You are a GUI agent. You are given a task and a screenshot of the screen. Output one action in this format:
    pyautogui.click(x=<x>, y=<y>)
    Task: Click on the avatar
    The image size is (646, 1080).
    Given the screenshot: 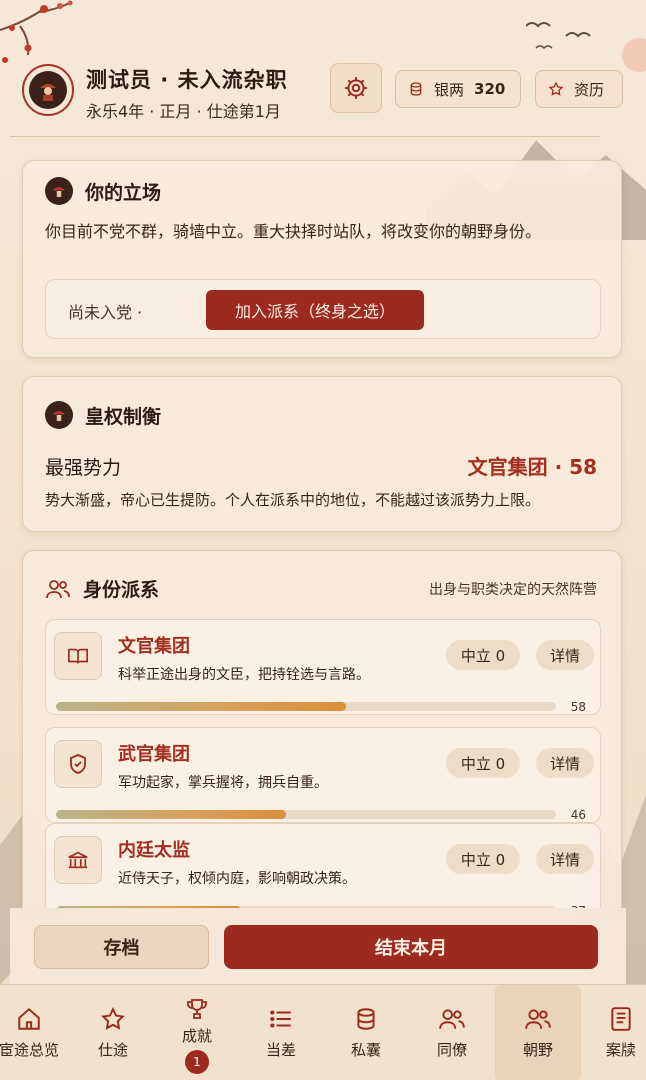 What is the action you would take?
    pyautogui.click(x=48, y=90)
    